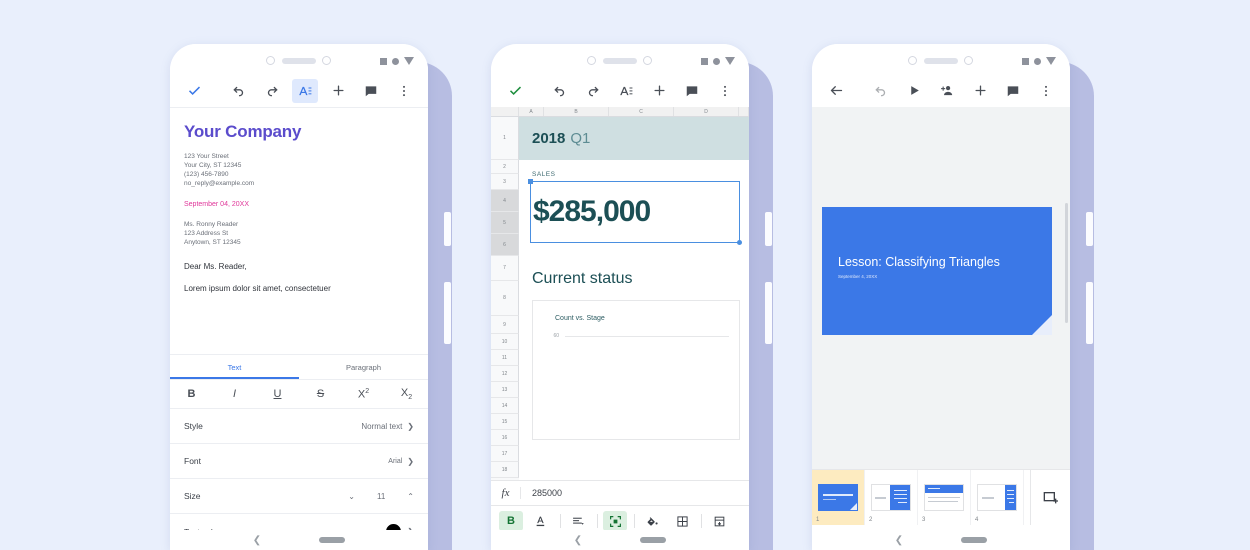 The width and height of the screenshot is (1250, 550). What do you see at coordinates (1050, 497) in the screenshot?
I see `add-slide-icon` at bounding box center [1050, 497].